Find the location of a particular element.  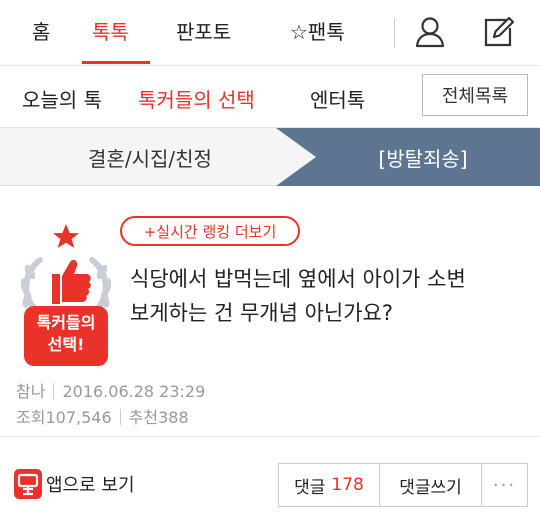

recommend-count: 388 is located at coordinates (173, 417).